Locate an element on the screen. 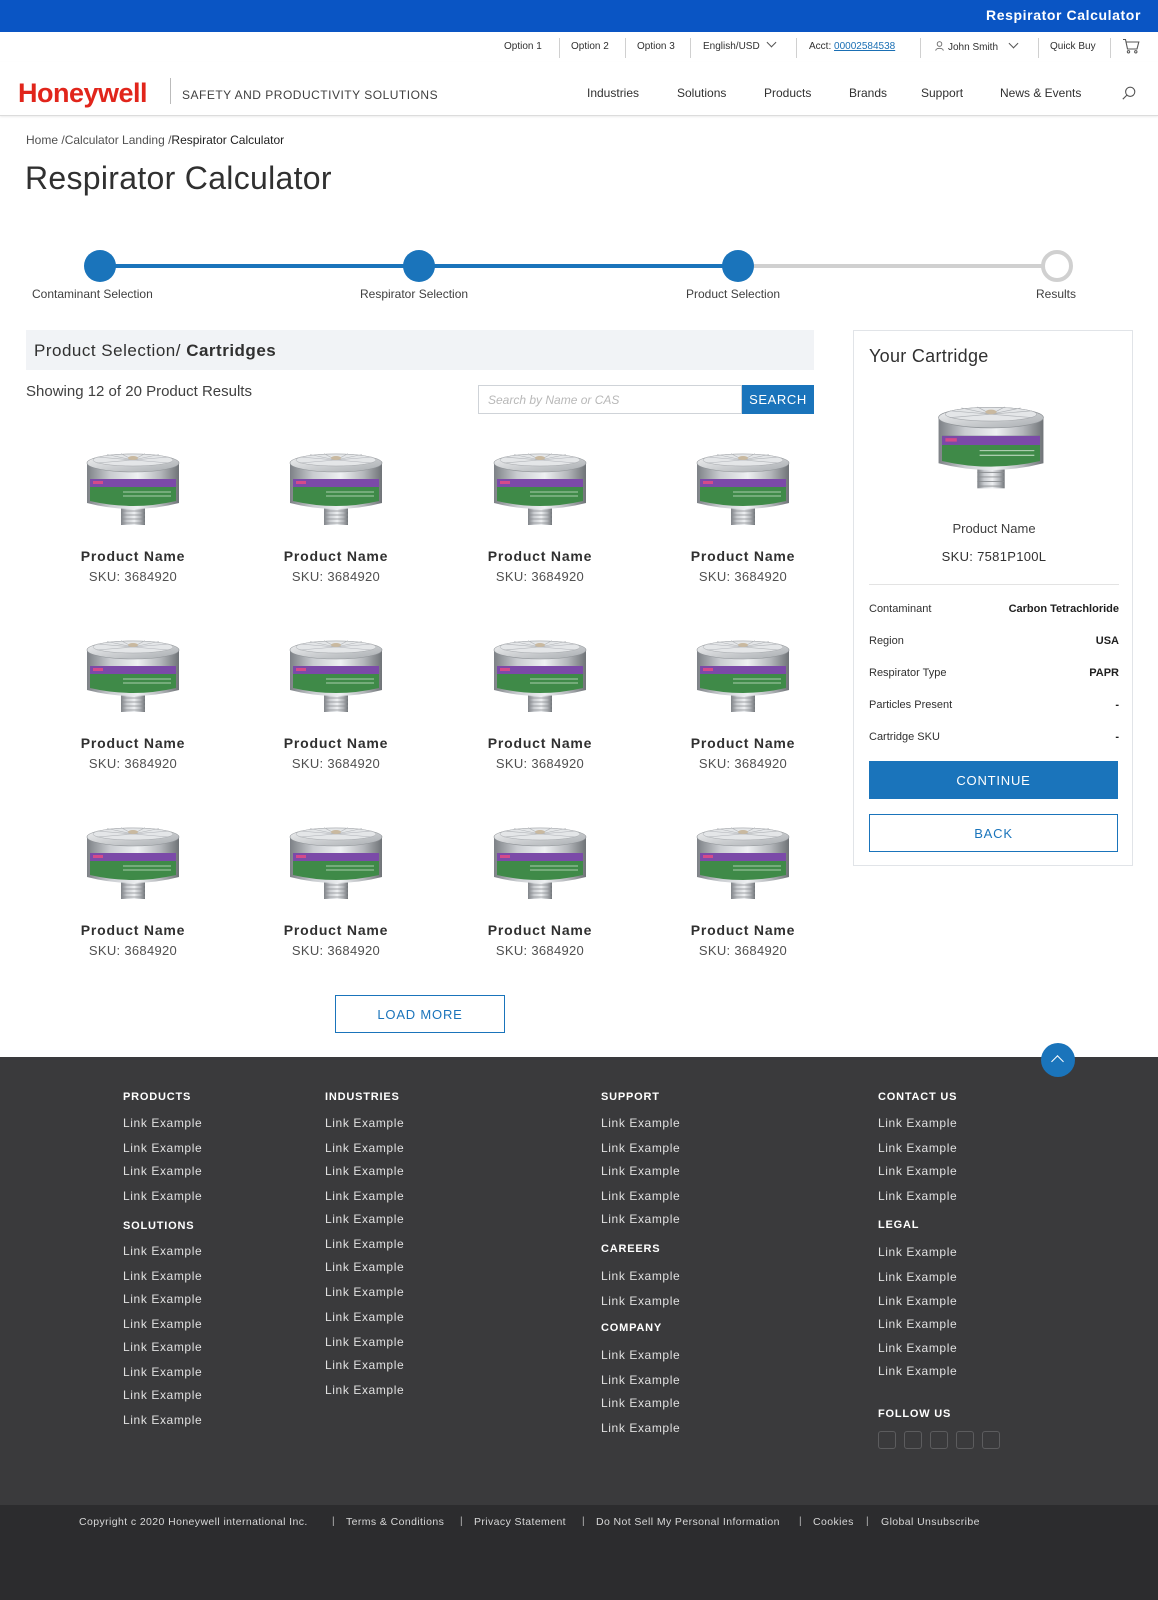 The height and width of the screenshot is (1600, 1158). cookies-link: Cookies is located at coordinates (833, 1522).